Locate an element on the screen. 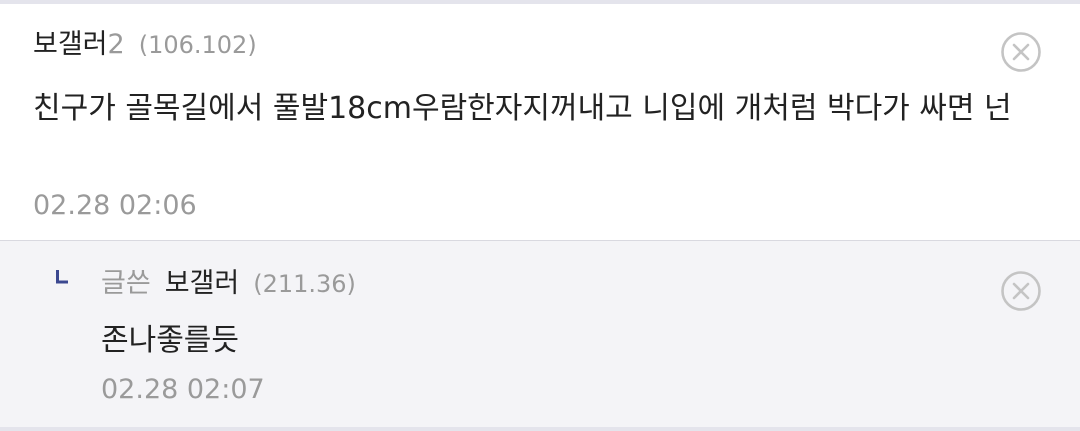 The image size is (1080, 431). comment-author-ip: (106.102) is located at coordinates (197, 45).